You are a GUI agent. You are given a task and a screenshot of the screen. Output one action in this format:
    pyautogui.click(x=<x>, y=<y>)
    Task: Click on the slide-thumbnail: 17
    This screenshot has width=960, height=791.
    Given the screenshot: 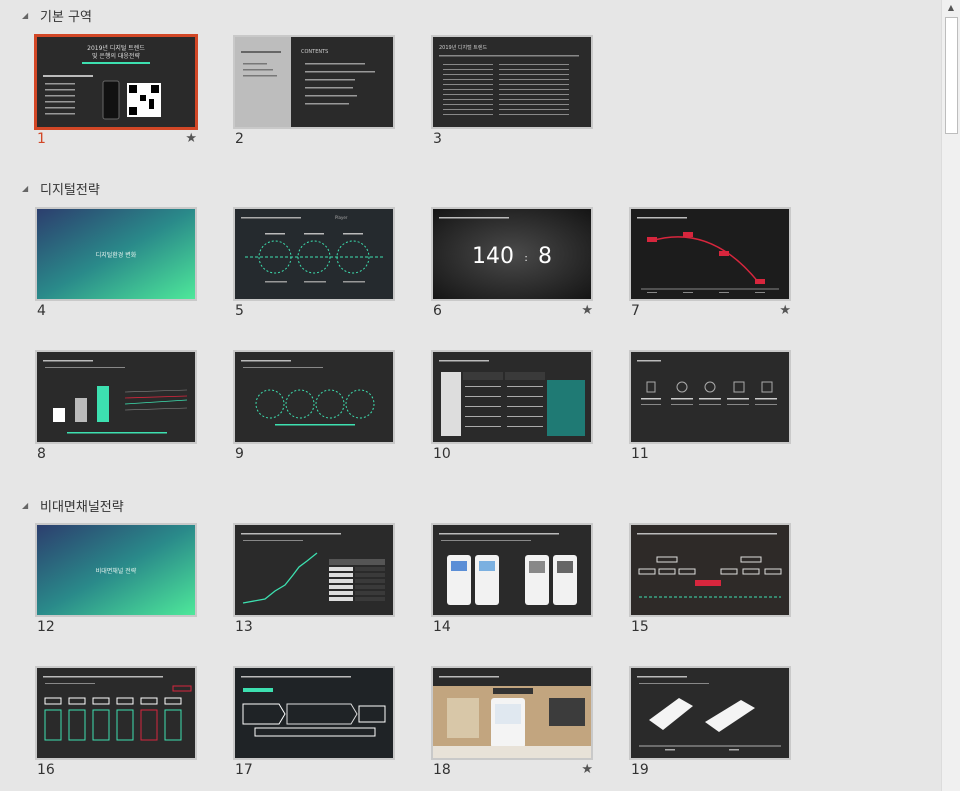 What is the action you would take?
    pyautogui.click(x=314, y=725)
    